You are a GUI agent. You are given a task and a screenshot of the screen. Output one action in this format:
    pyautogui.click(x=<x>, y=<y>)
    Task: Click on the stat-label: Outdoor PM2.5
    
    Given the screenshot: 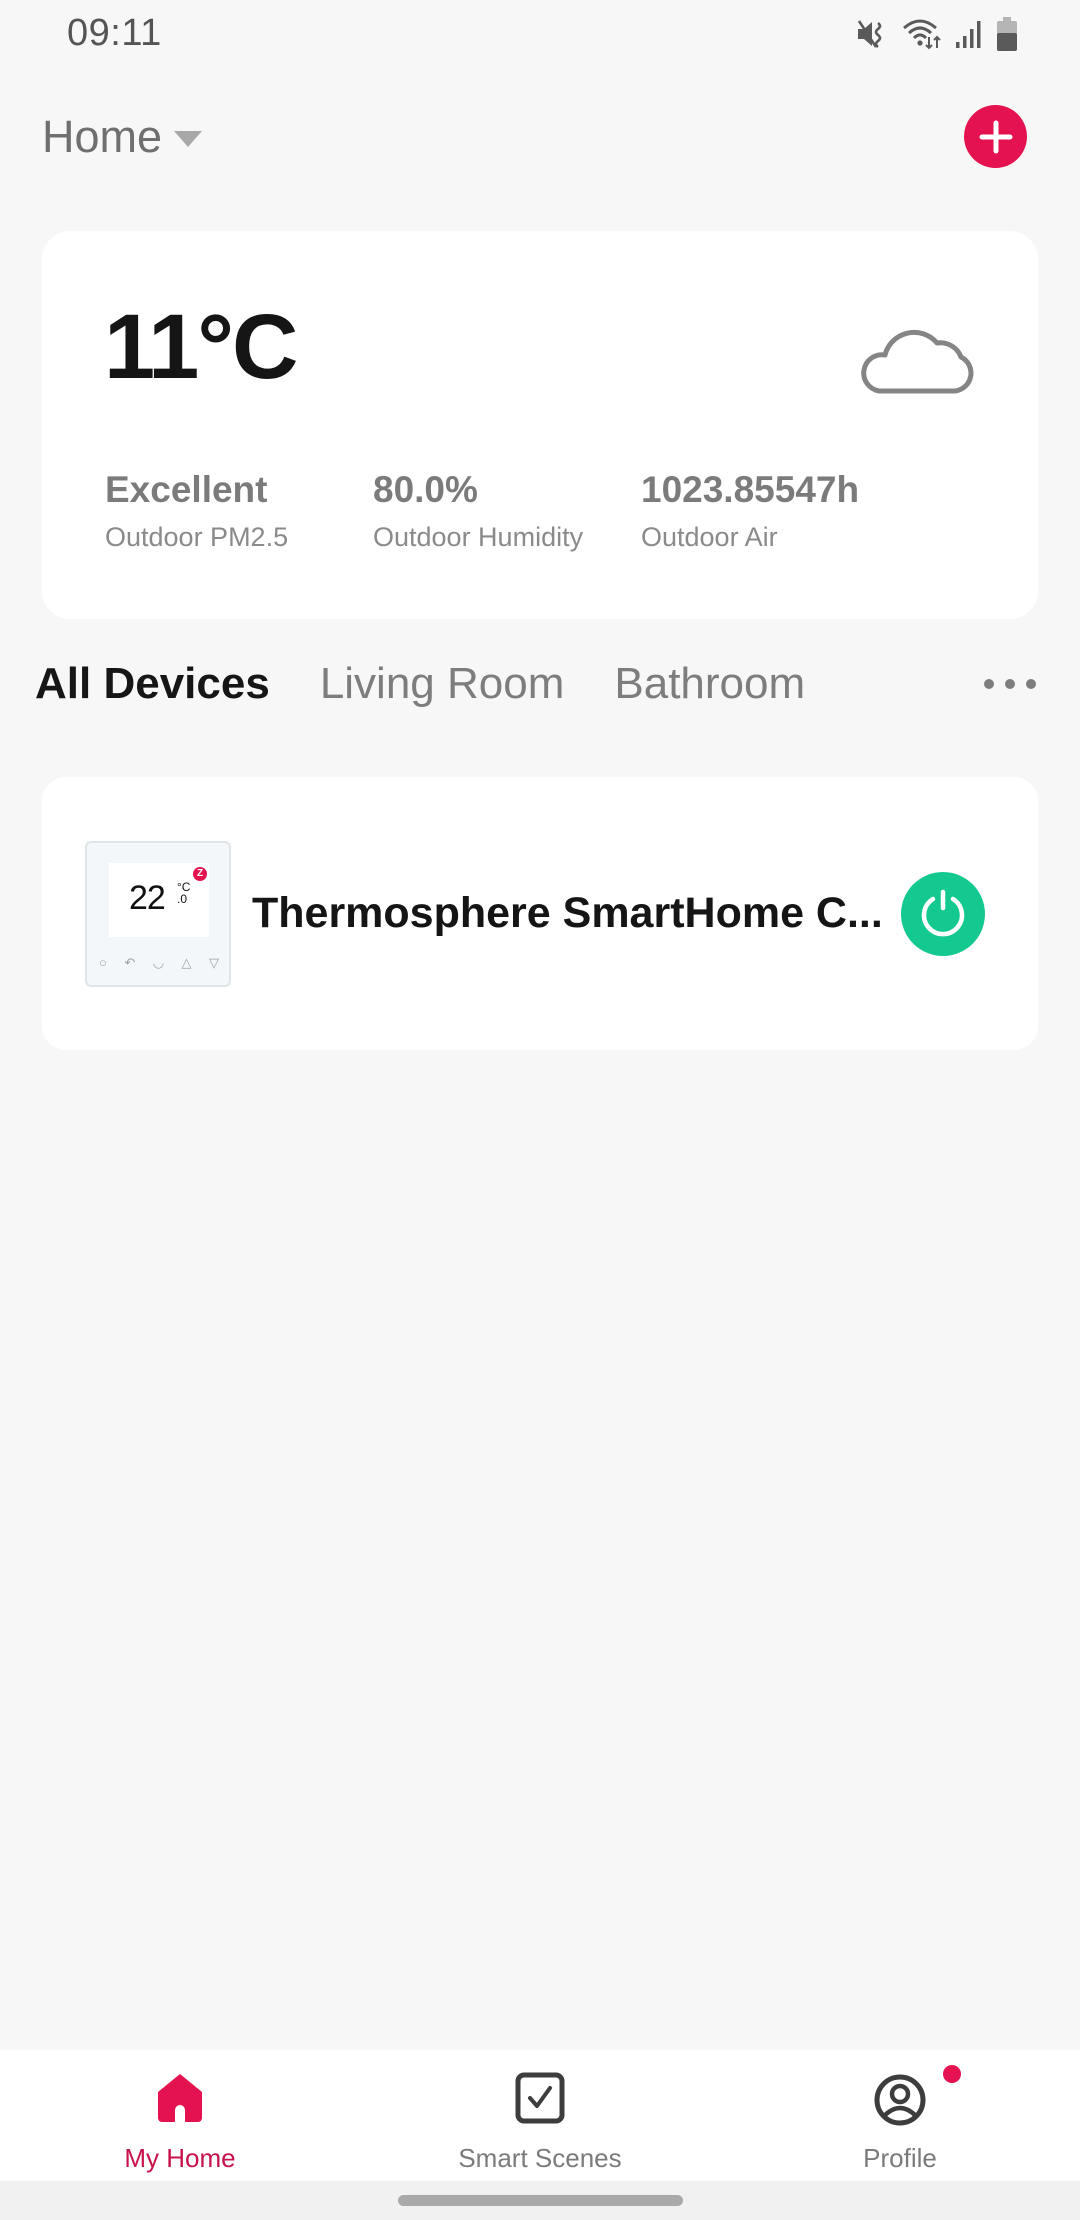 What is the action you would take?
    pyautogui.click(x=197, y=537)
    